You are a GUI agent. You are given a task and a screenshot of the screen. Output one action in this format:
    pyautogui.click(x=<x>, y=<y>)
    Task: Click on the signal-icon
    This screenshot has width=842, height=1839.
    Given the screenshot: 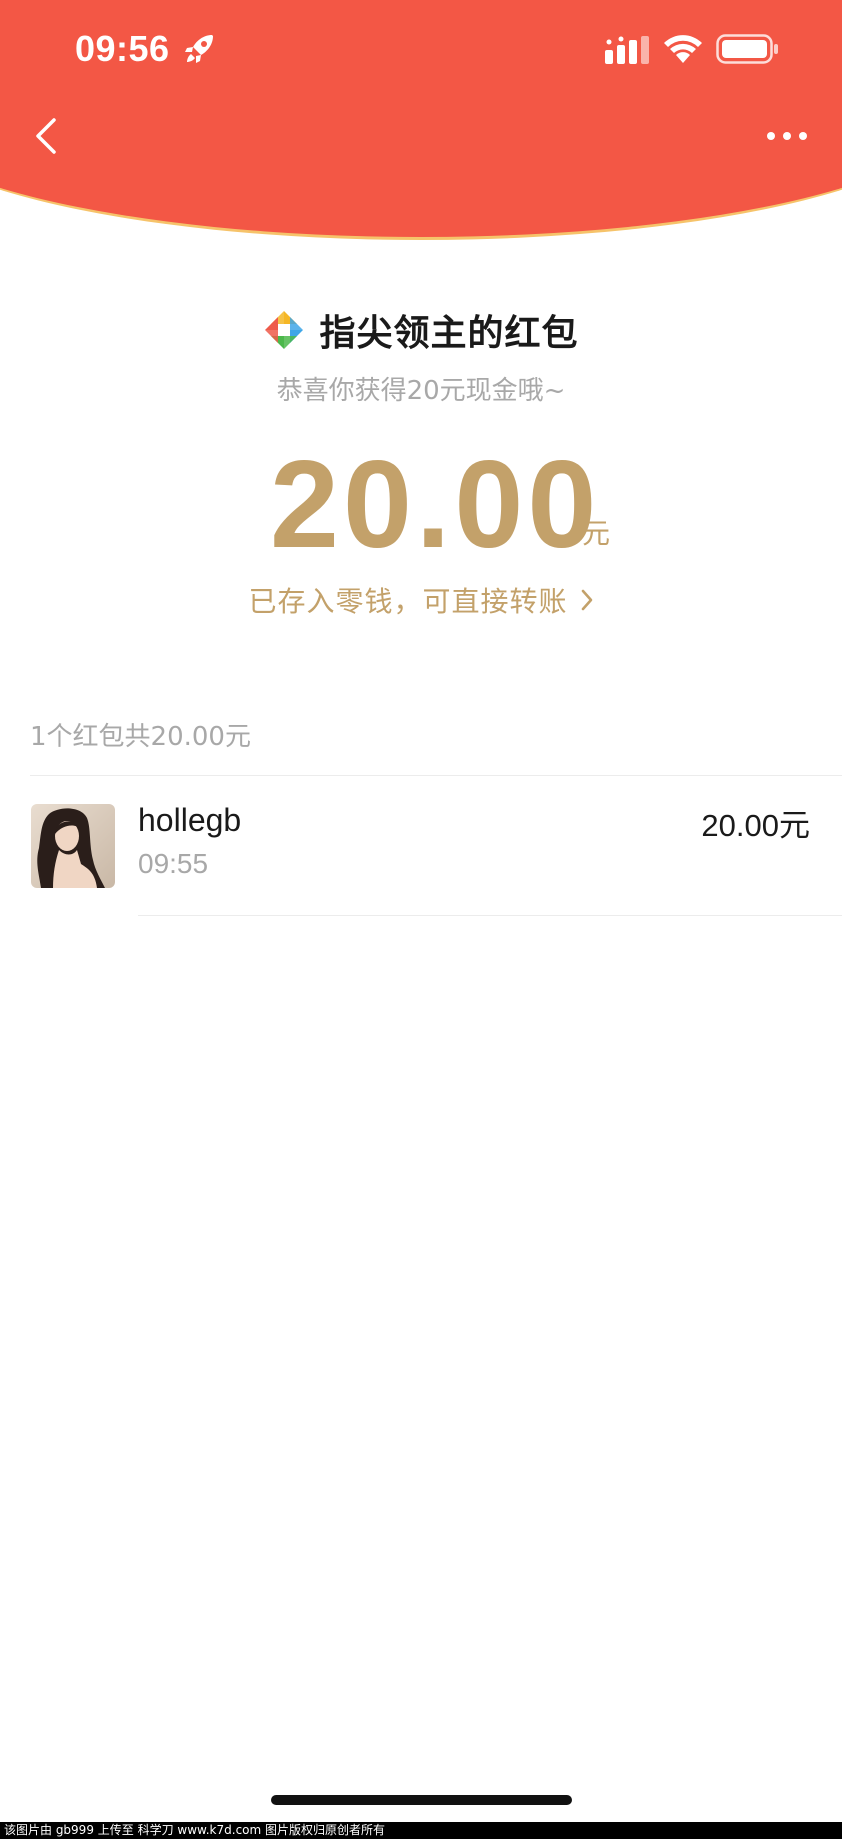 What is the action you would take?
    pyautogui.click(x=627, y=50)
    